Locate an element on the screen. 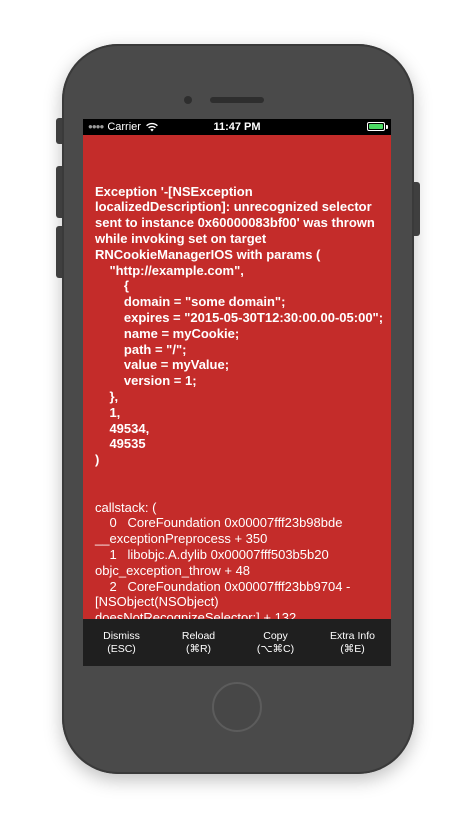 This screenshot has width=474, height=820. battery-level is located at coordinates (376, 126).